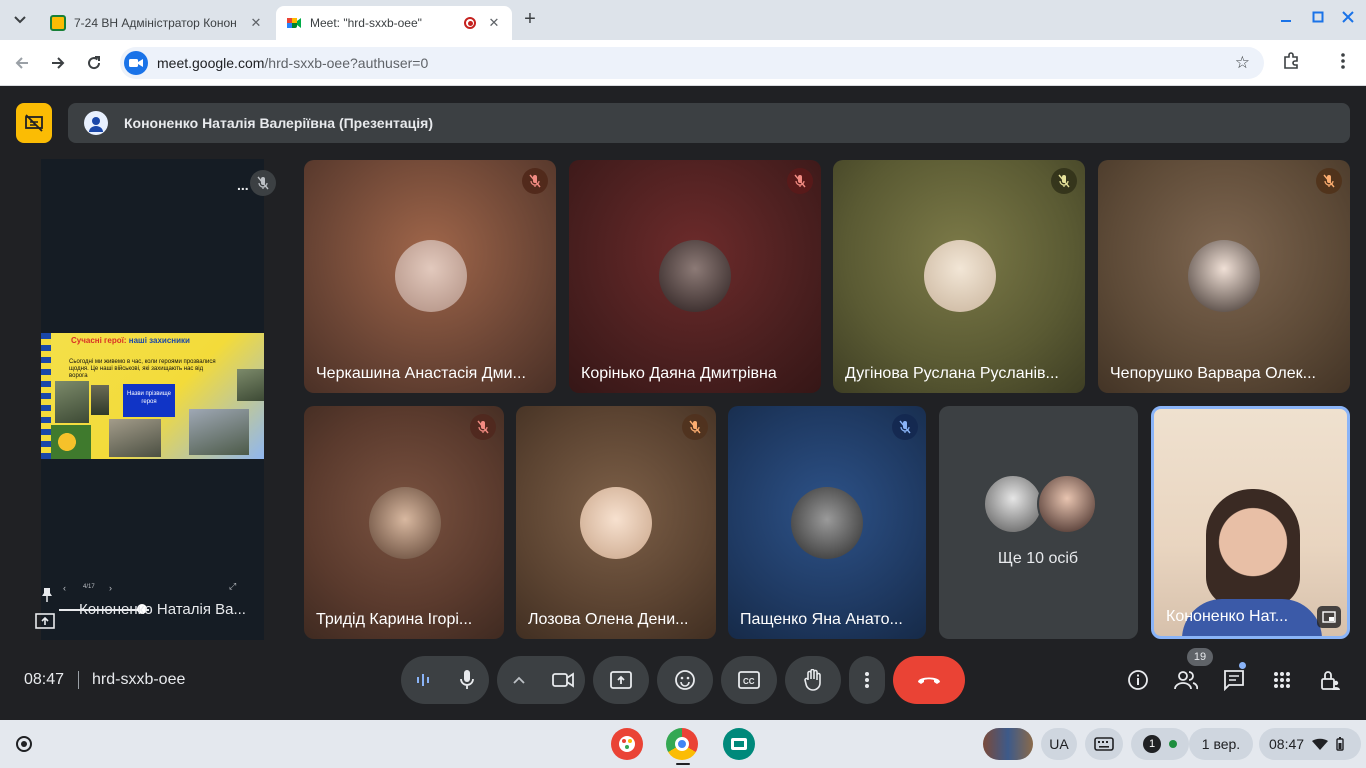 This screenshot has width=1366, height=768. I want to click on restore-button, so click(1318, 18).